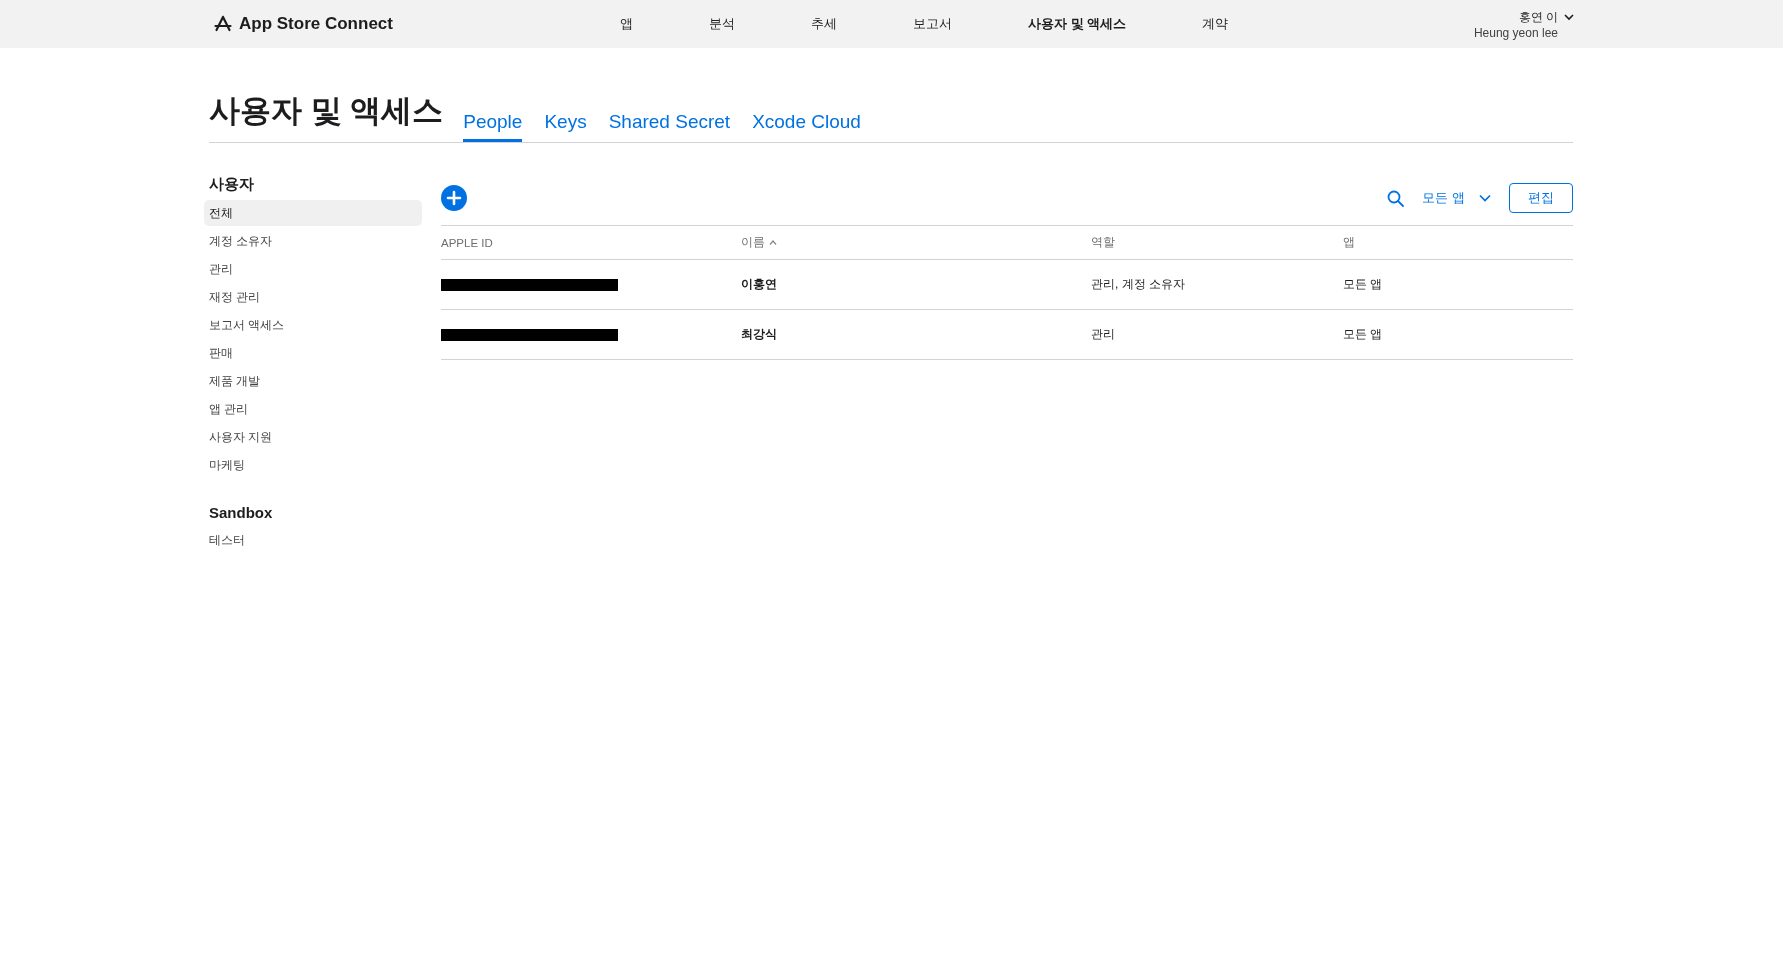  Describe the element at coordinates (316, 24) in the screenshot. I see `brand-name: App Store Connect` at that location.